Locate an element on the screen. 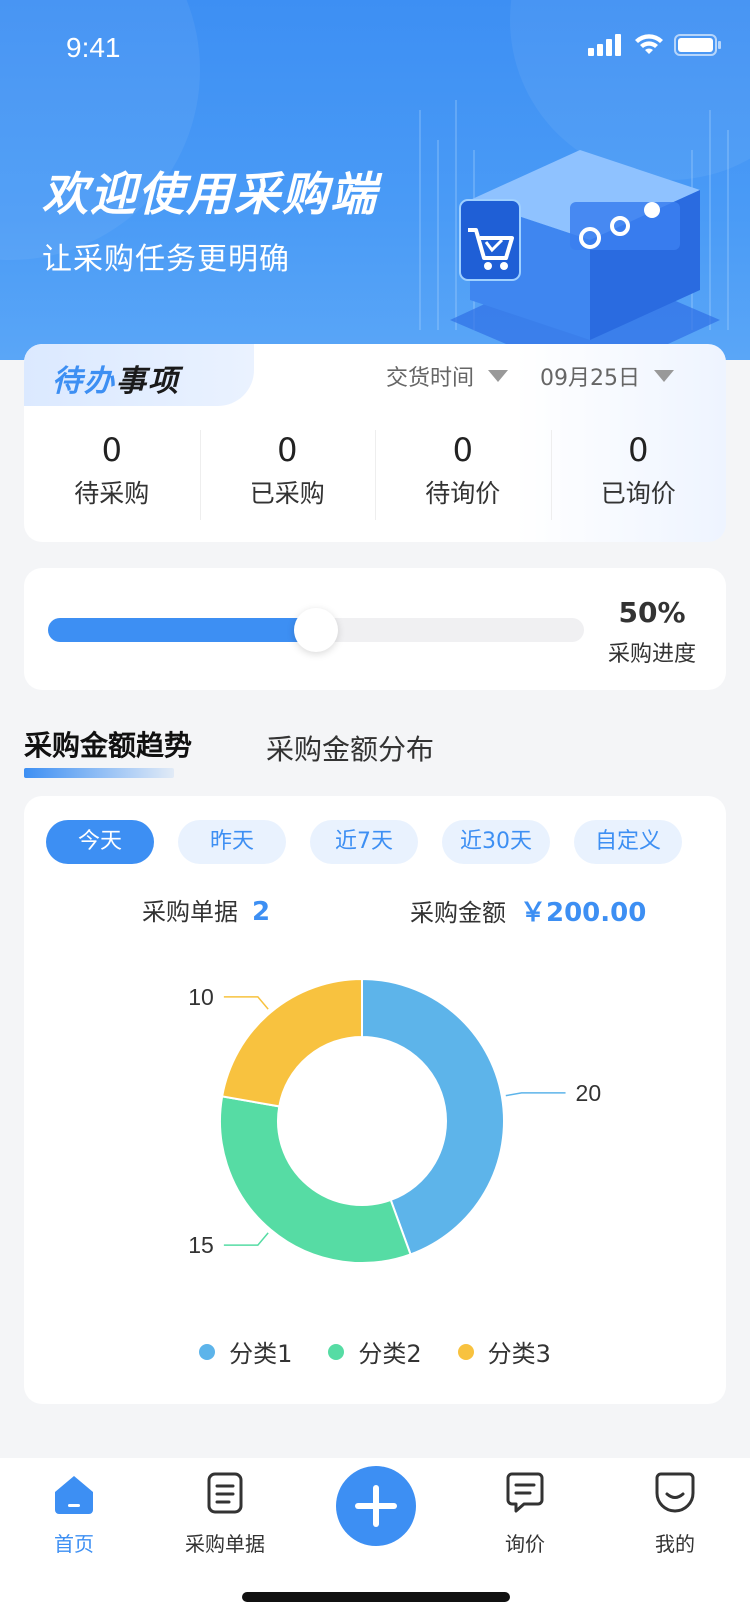  chat-icon is located at coordinates (525, 1492).